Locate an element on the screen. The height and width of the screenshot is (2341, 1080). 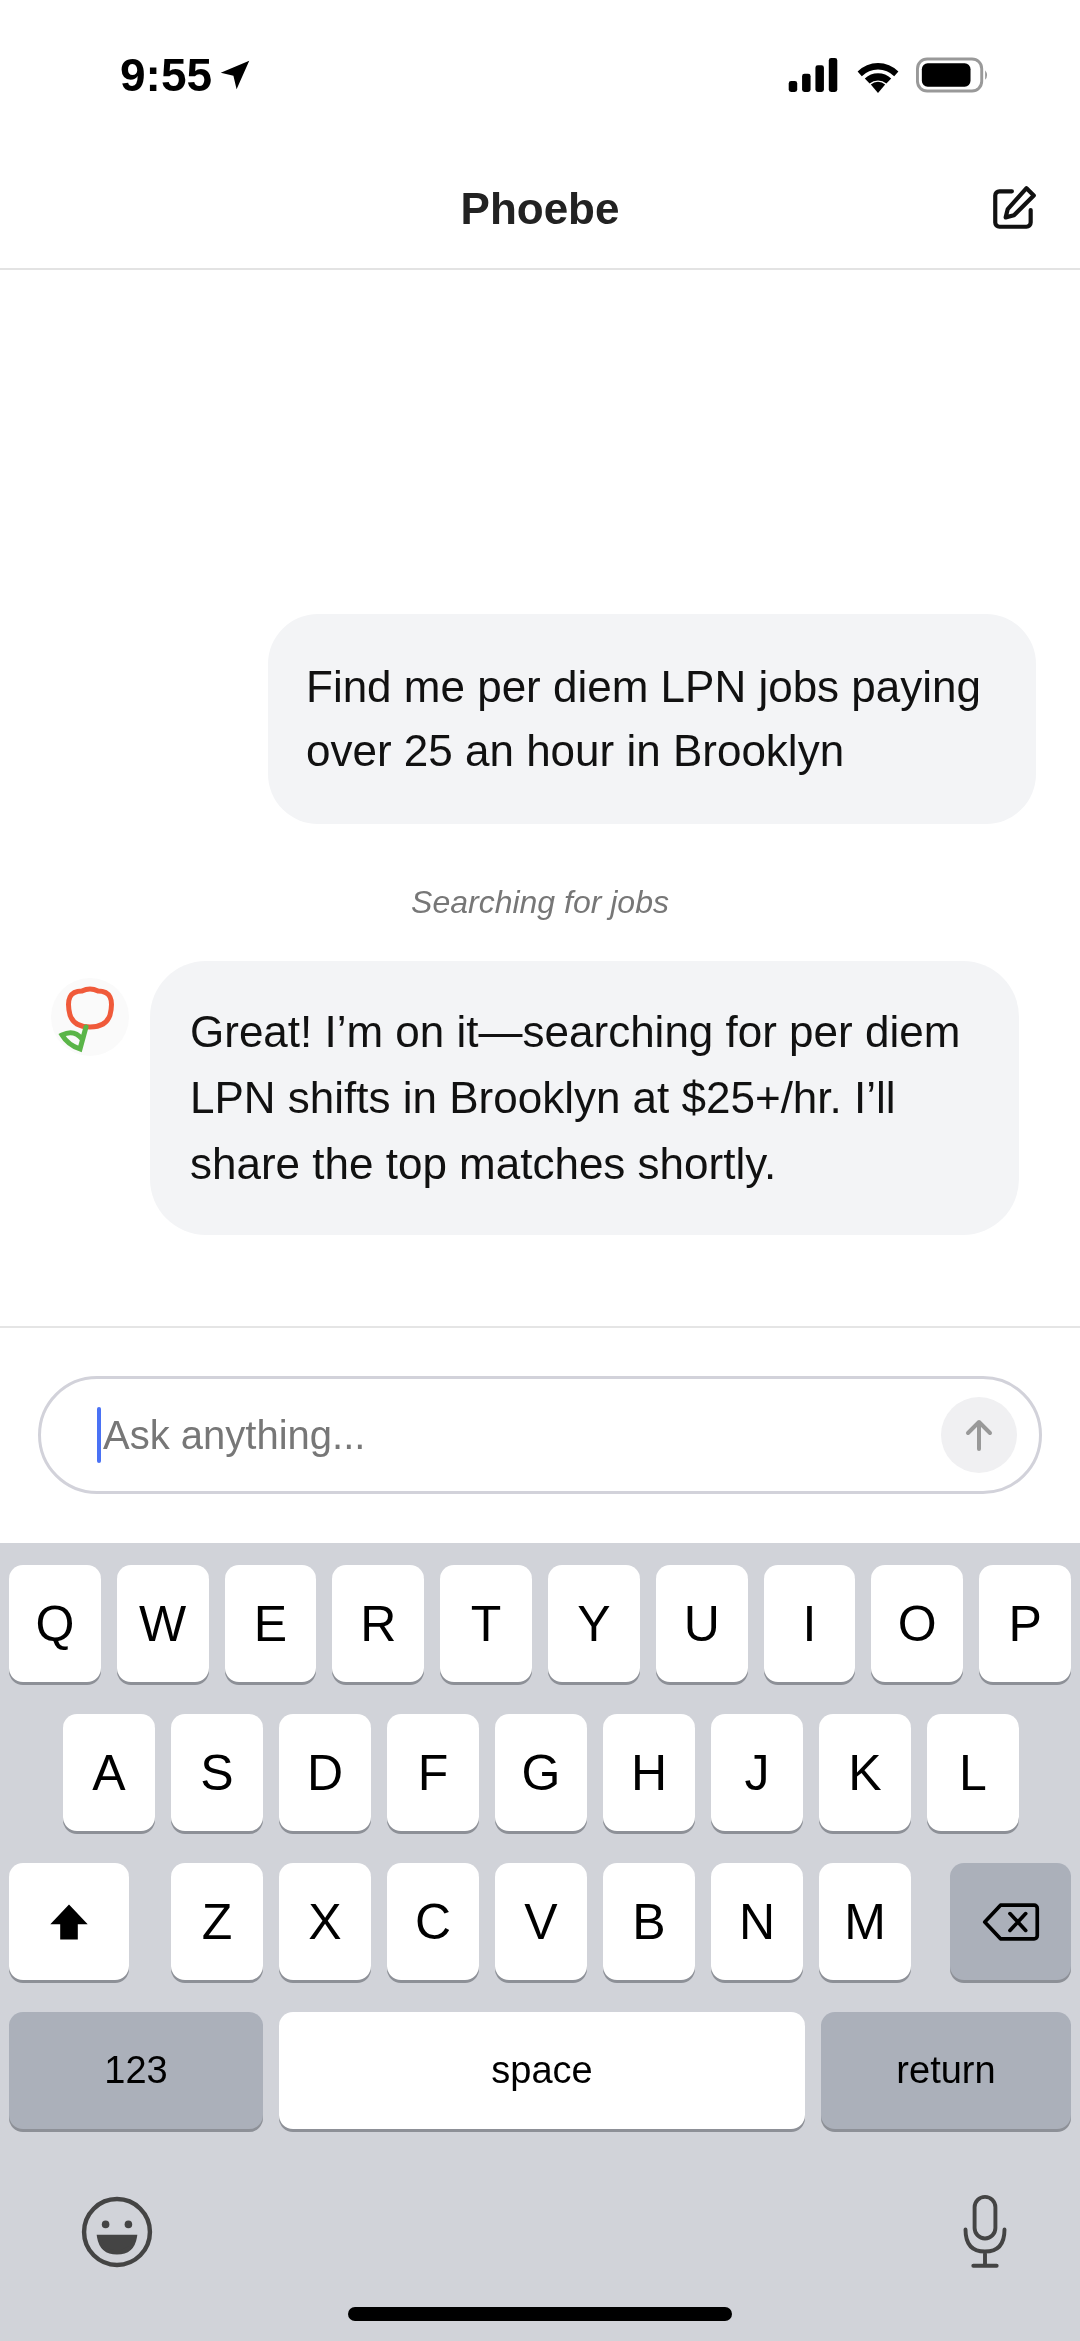
keyboard-key: E is located at coordinates (270, 1623).